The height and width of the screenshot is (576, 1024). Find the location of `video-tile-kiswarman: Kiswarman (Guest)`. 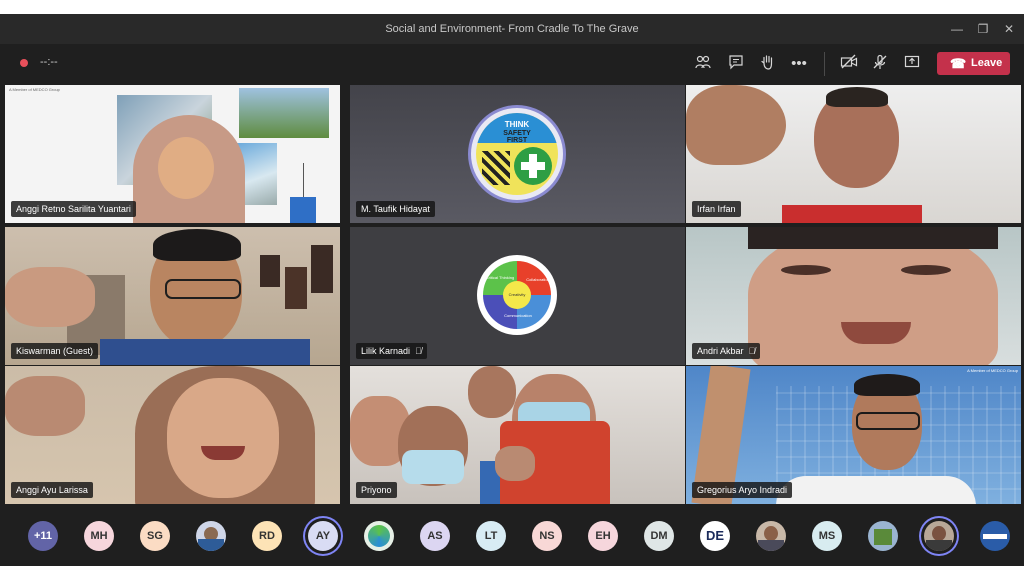

video-tile-kiswarman: Kiswarman (Guest) is located at coordinates (172, 296).